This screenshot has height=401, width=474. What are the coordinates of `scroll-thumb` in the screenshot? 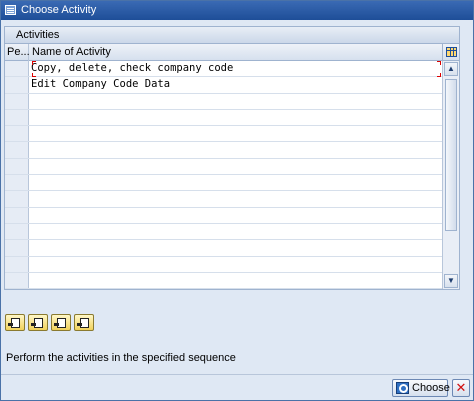 It's located at (451, 155).